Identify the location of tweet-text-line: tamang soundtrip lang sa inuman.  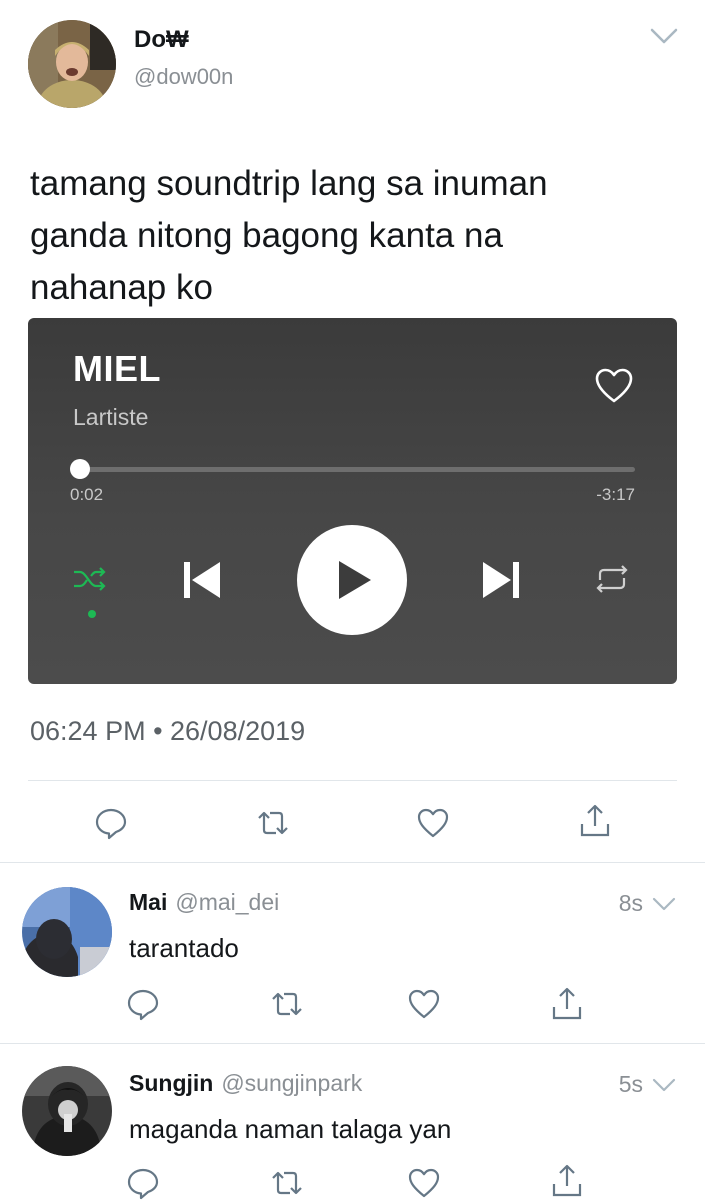
(289, 183).